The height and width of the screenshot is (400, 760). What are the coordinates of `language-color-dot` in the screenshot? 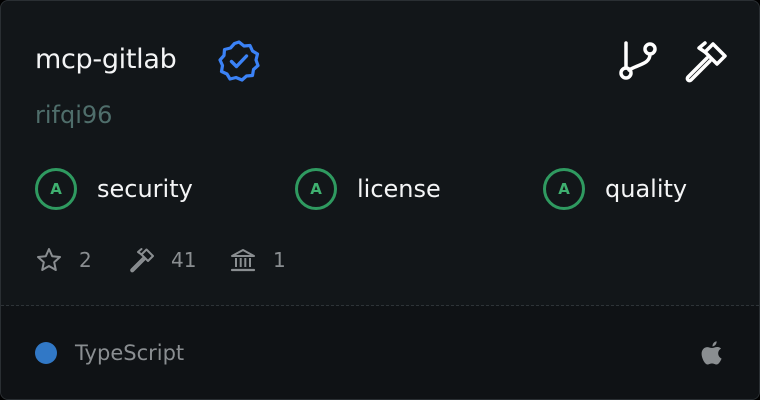 It's located at (46, 353).